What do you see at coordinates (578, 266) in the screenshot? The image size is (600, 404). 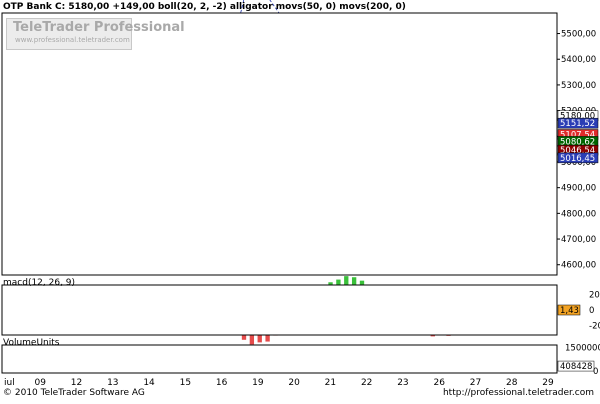 I see `y-tick-label: 4600,00` at bounding box center [578, 266].